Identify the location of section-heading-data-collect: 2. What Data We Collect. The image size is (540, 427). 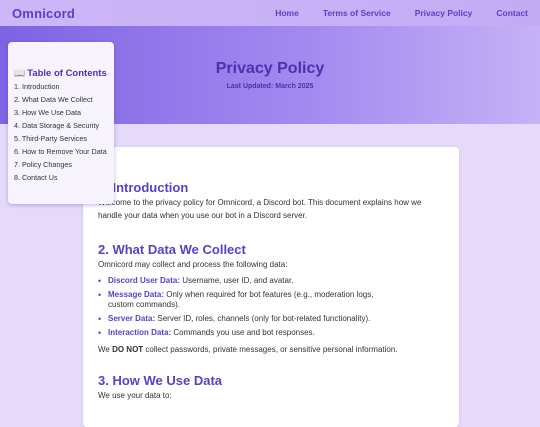
(172, 249).